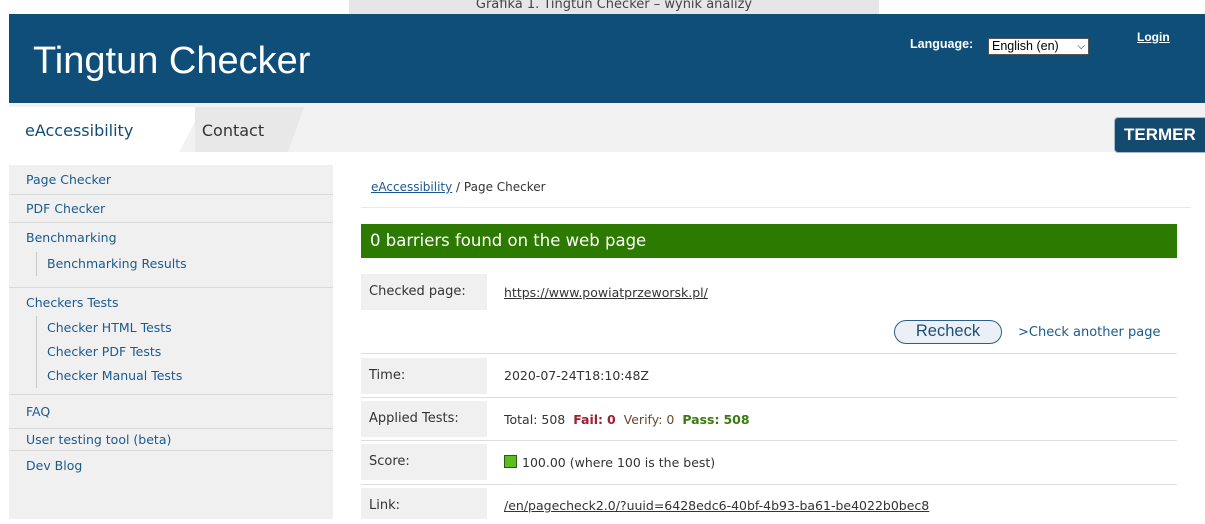  I want to click on total-count: 508, so click(553, 419).